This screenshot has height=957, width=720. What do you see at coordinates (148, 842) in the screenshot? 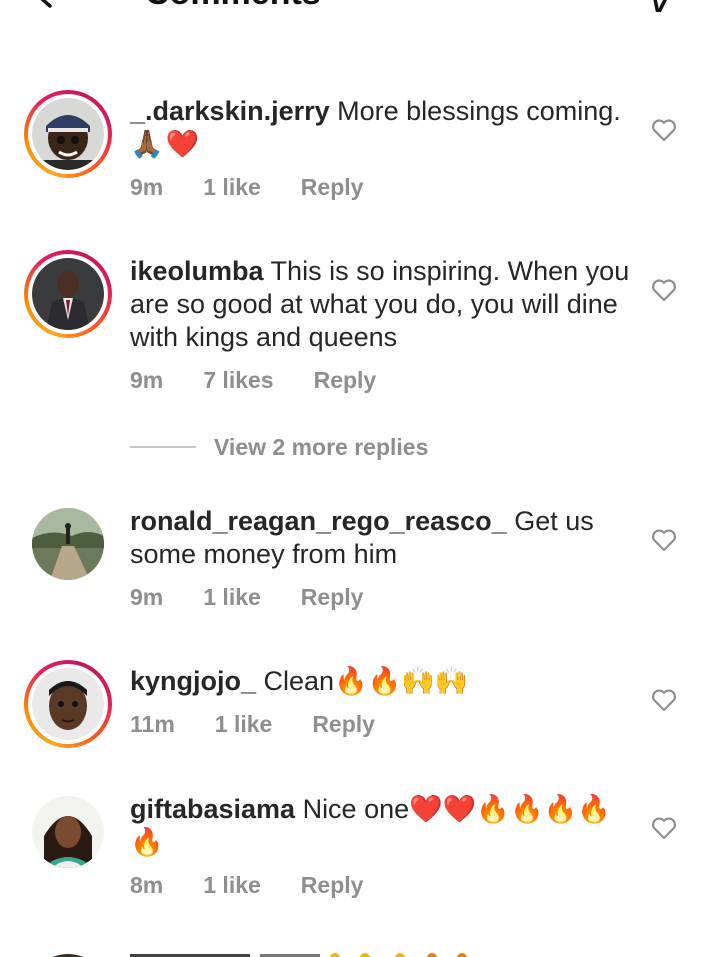
I see `comment-emoji: 🔥` at bounding box center [148, 842].